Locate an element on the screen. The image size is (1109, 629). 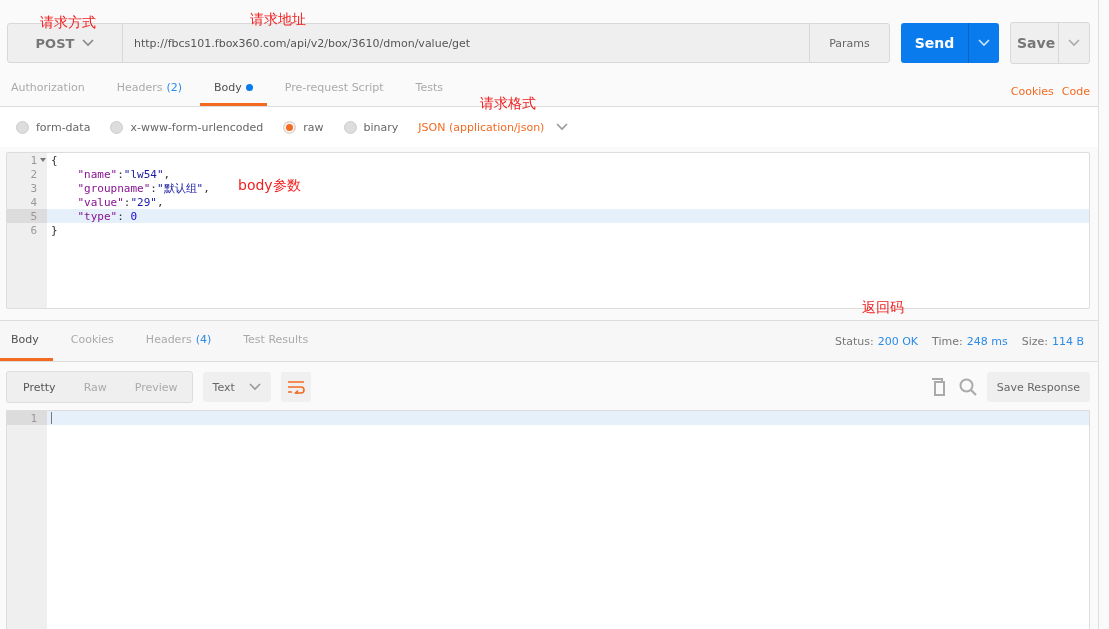
code-line: "type": 0 is located at coordinates (107, 216).